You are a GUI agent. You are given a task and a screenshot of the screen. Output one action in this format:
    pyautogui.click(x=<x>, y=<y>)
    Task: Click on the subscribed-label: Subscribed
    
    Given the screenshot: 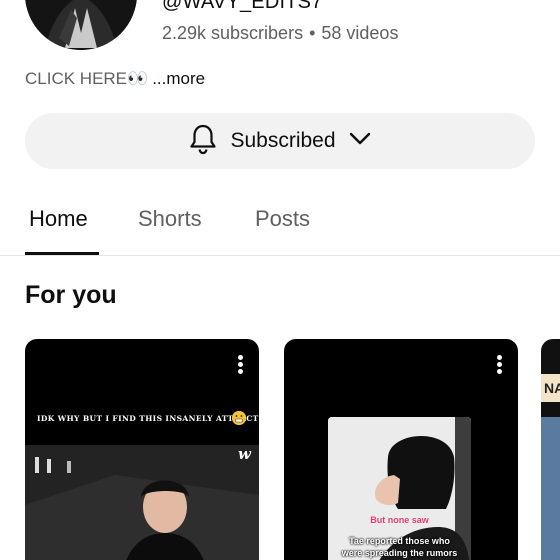 What is the action you would take?
    pyautogui.click(x=283, y=140)
    